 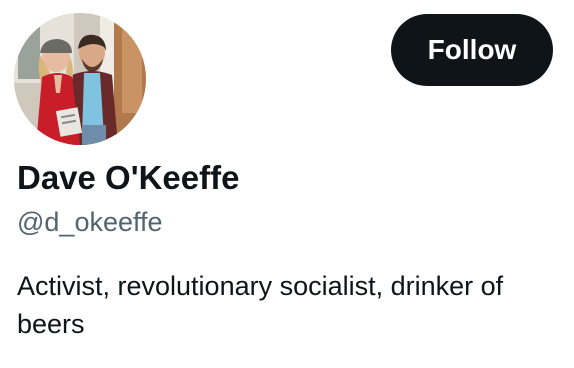 What do you see at coordinates (90, 222) in the screenshot?
I see `user-handle: @d_okeeffe` at bounding box center [90, 222].